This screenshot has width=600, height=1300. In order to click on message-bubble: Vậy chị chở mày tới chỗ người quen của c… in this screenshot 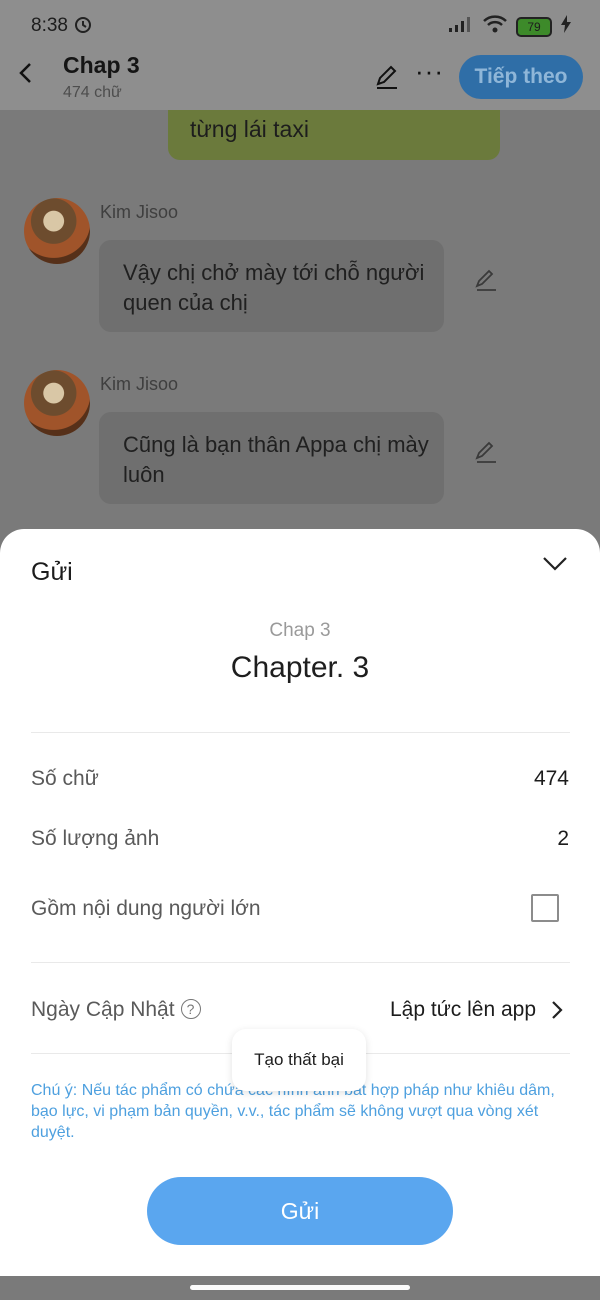, I will do `click(271, 286)`.